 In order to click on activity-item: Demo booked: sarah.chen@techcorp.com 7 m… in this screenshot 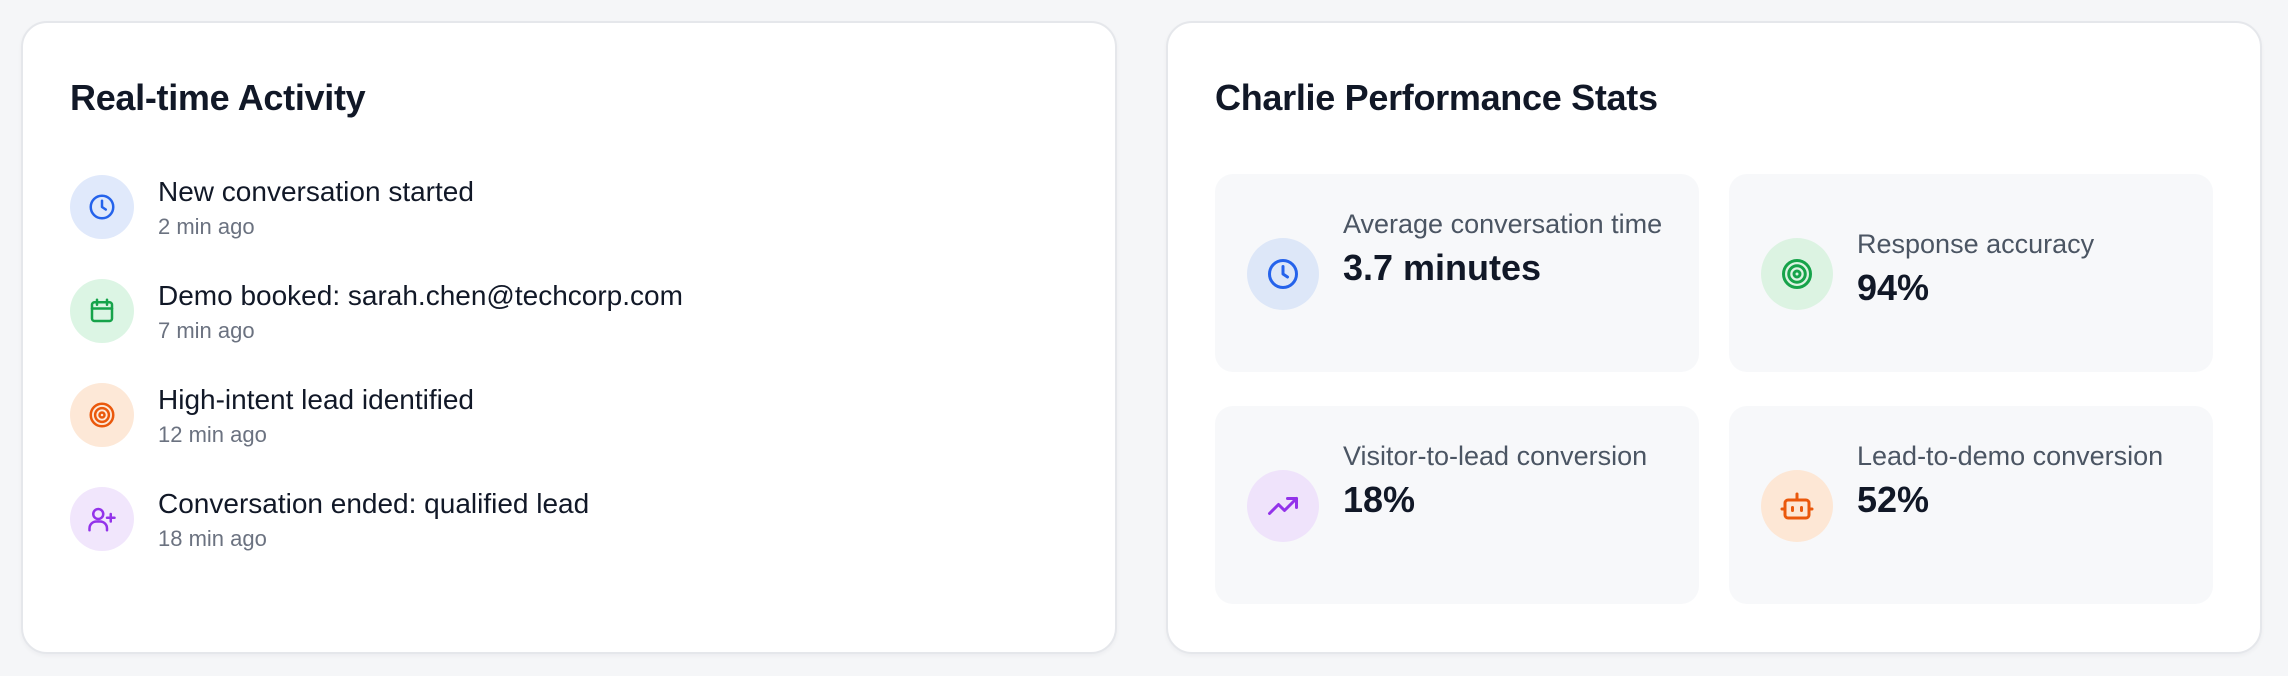, I will do `click(570, 314)`.